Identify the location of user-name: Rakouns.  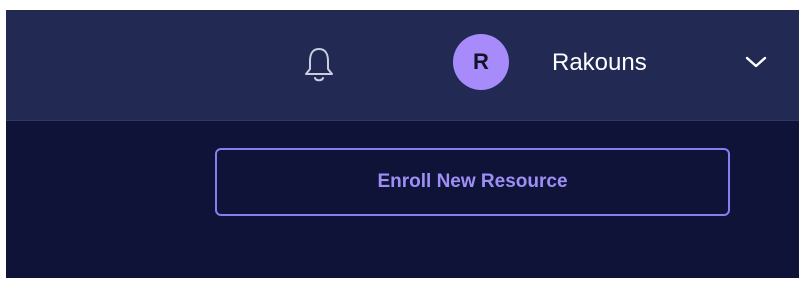
(599, 63).